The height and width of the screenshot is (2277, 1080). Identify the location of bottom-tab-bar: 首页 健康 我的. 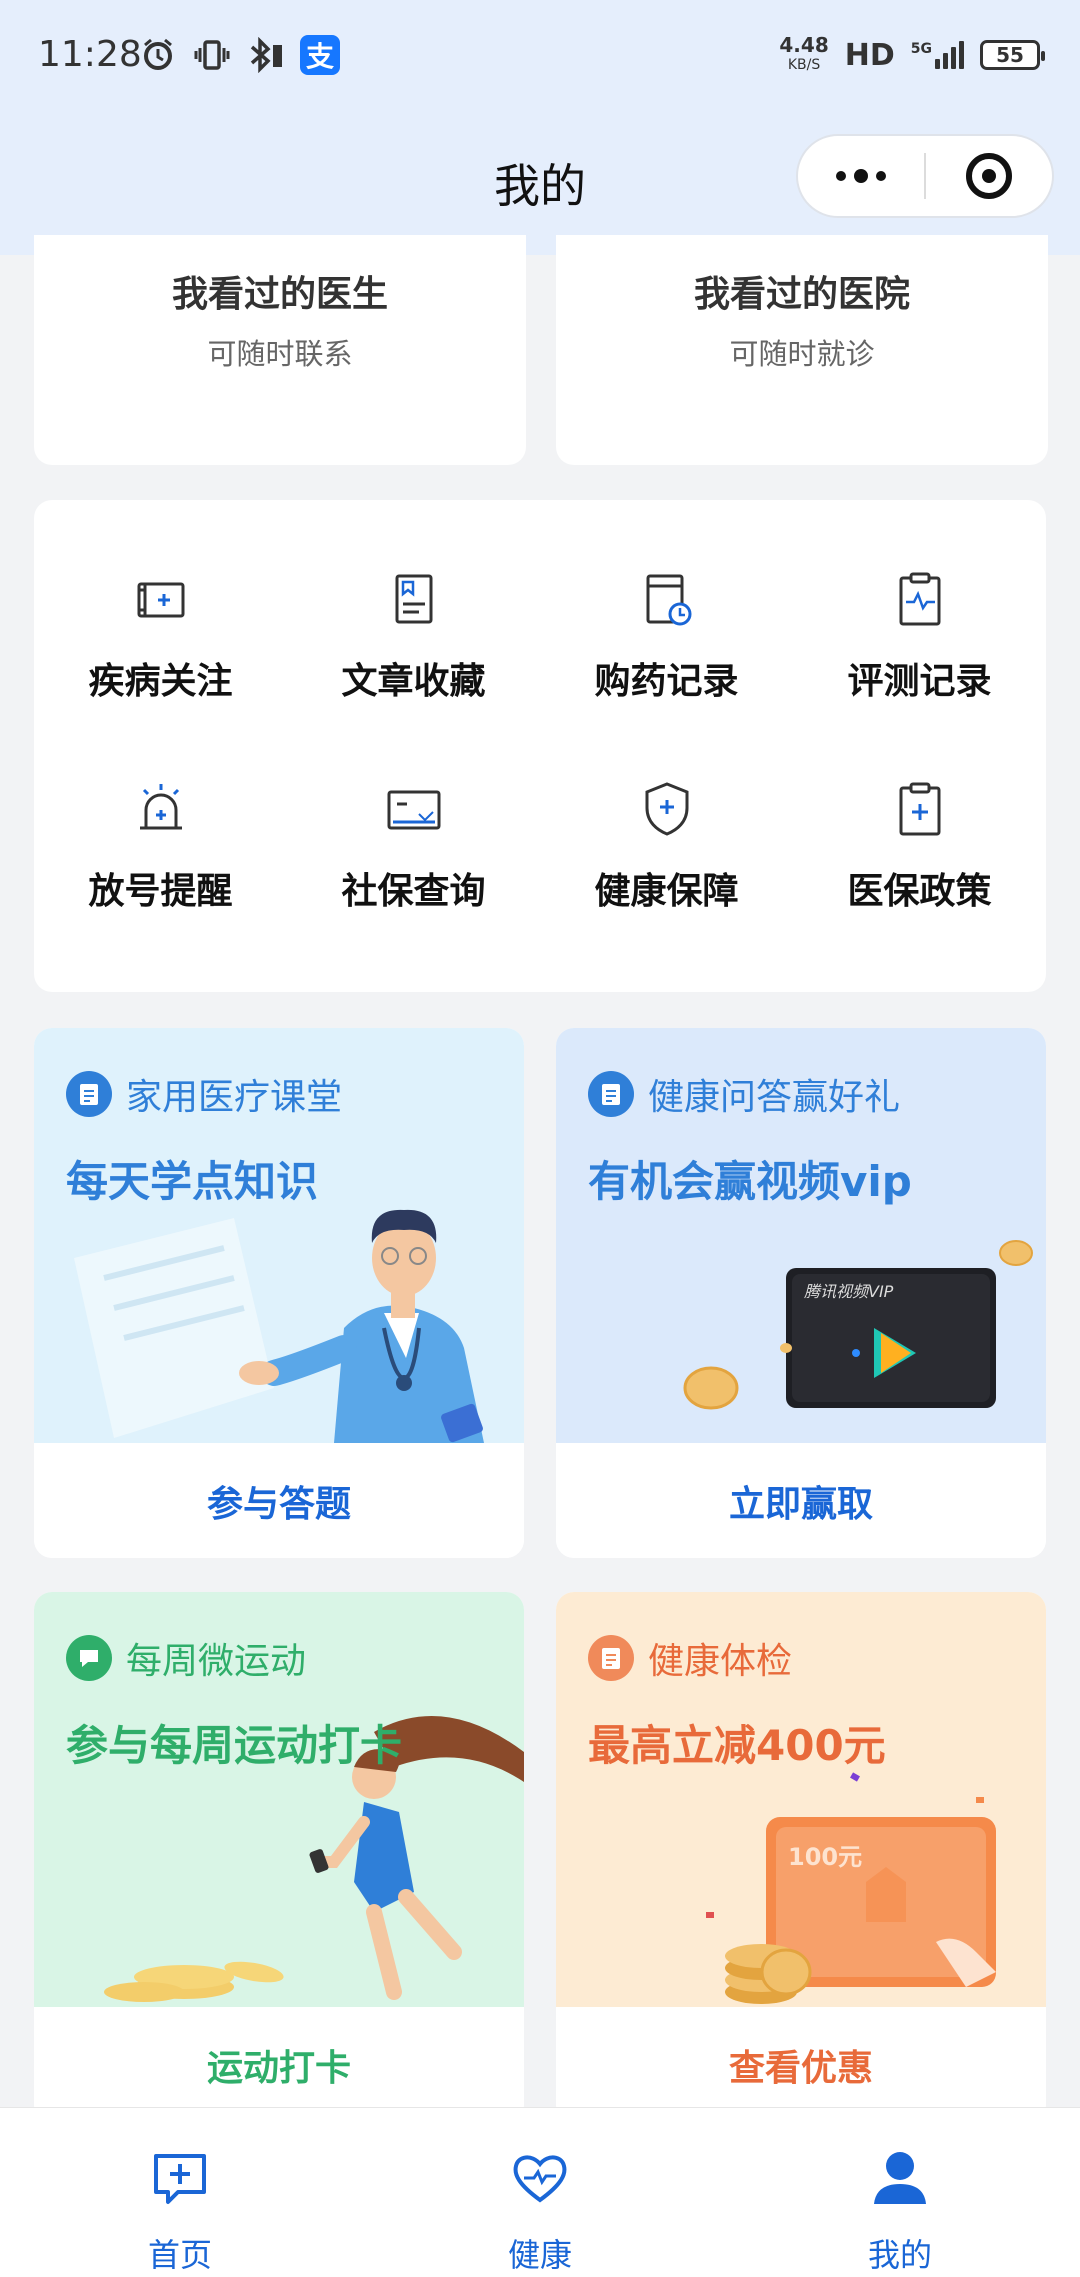
(540, 2192).